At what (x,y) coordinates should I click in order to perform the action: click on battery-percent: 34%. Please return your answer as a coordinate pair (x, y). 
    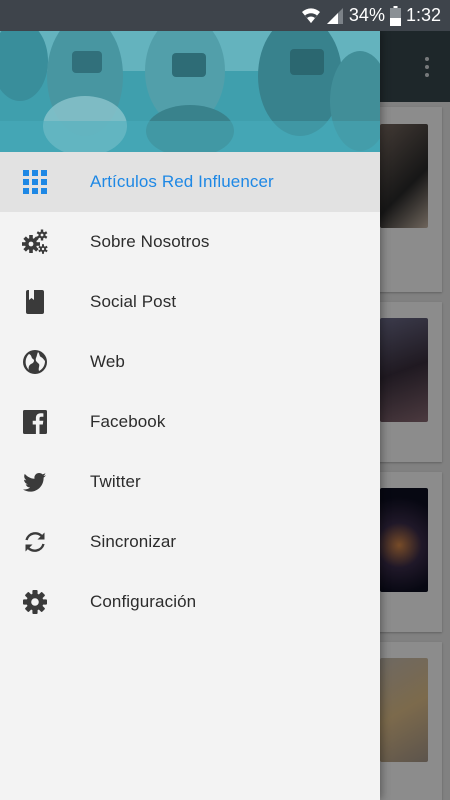
    Looking at the image, I should click on (366, 15).